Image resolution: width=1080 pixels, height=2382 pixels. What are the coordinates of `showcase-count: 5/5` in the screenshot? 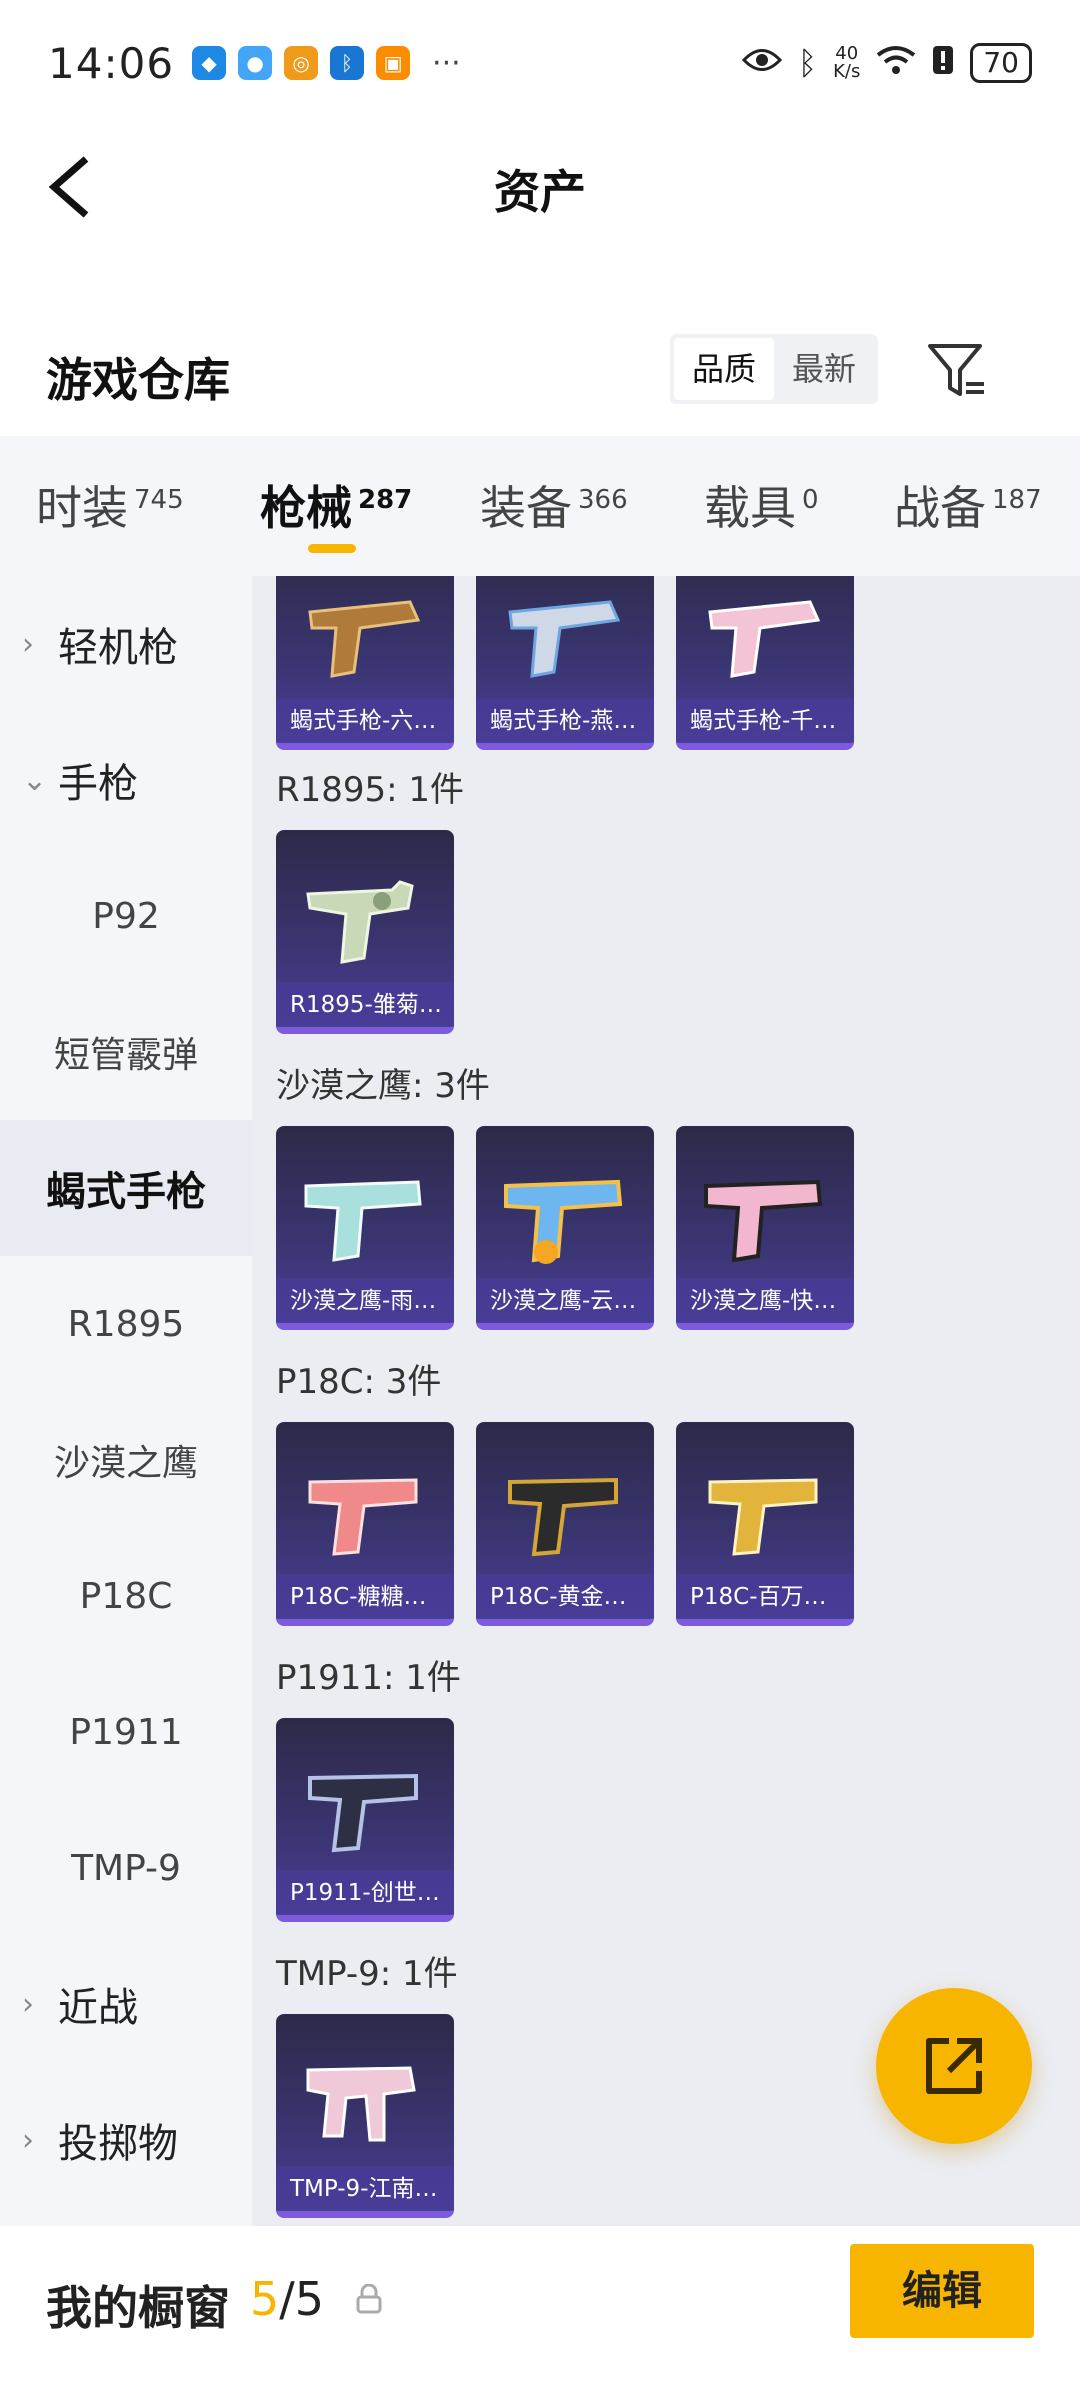 It's located at (287, 2299).